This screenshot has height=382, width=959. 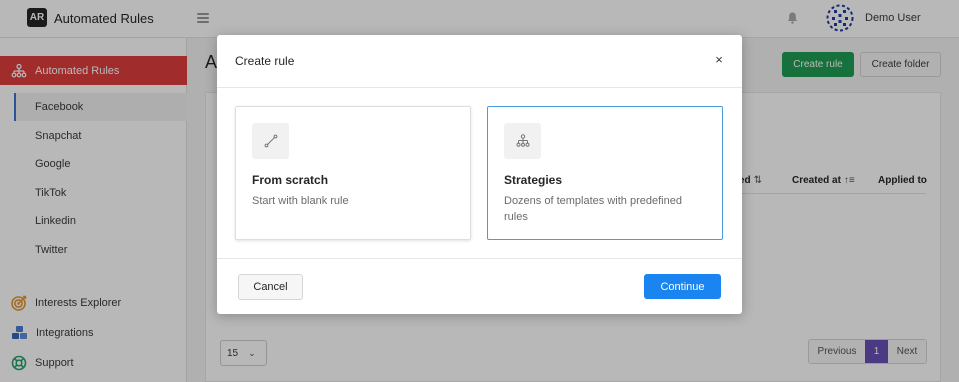 I want to click on option-from-scratch: From scratch Start with blank rule, so click(x=353, y=173).